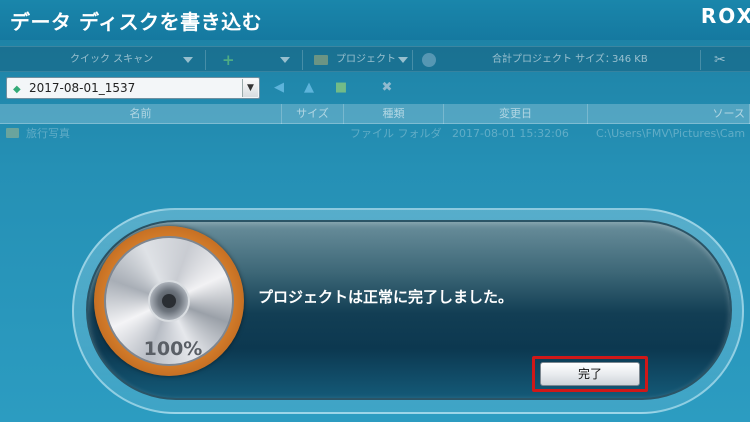  I want to click on delete-icon: ✖, so click(387, 88).